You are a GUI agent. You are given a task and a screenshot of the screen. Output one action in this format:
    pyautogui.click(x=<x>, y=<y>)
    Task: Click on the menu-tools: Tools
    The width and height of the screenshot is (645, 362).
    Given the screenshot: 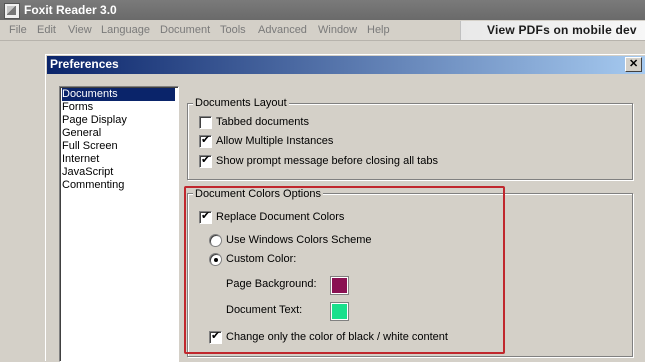 What is the action you would take?
    pyautogui.click(x=233, y=30)
    